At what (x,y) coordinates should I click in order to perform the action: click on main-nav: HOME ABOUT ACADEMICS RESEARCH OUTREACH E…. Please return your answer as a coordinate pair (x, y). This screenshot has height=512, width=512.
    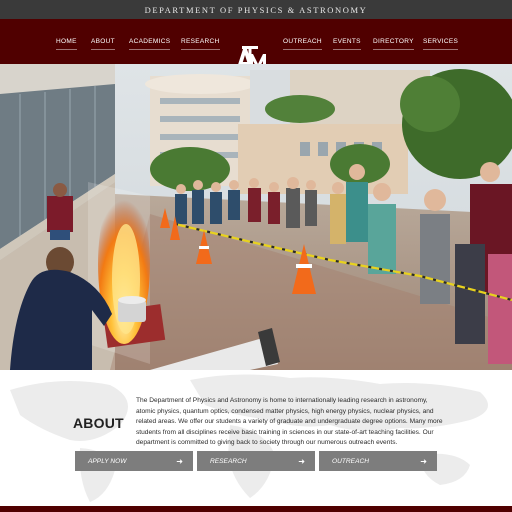
    Looking at the image, I should click on (256, 45).